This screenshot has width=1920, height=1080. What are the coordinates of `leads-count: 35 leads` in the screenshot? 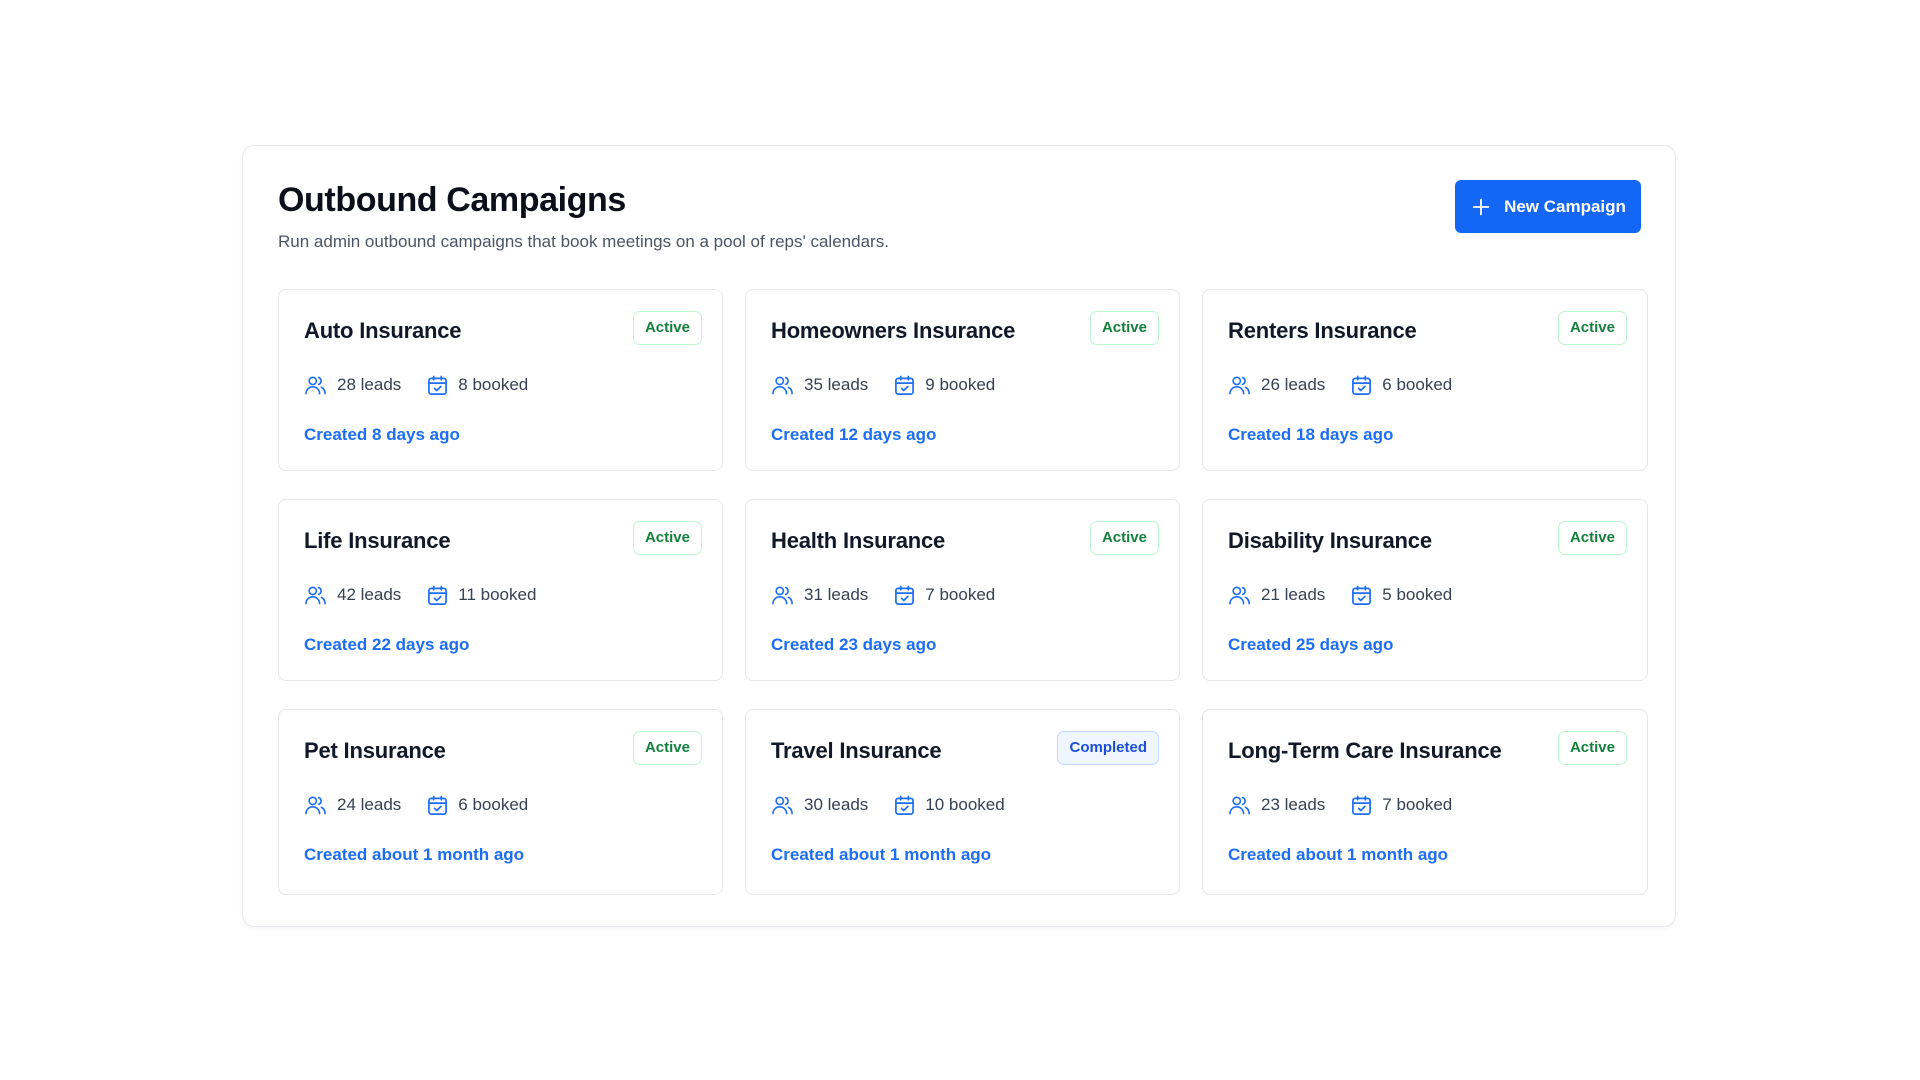 It's located at (836, 384).